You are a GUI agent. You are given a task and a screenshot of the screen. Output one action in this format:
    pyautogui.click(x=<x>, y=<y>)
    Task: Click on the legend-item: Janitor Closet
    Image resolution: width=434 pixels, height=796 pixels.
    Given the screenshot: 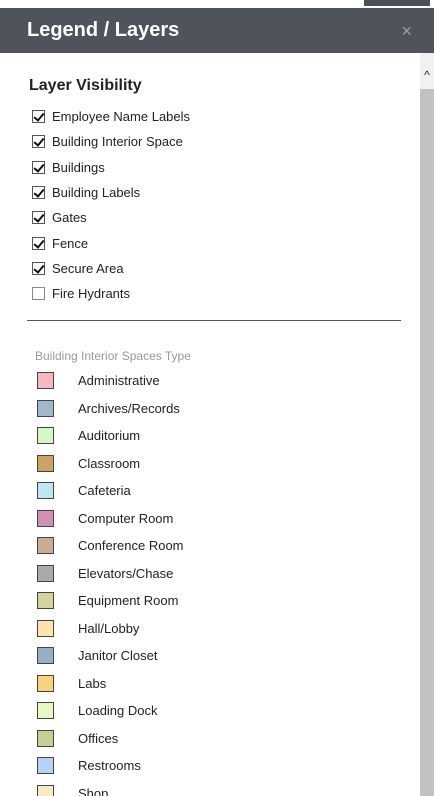 What is the action you would take?
    pyautogui.click(x=110, y=656)
    